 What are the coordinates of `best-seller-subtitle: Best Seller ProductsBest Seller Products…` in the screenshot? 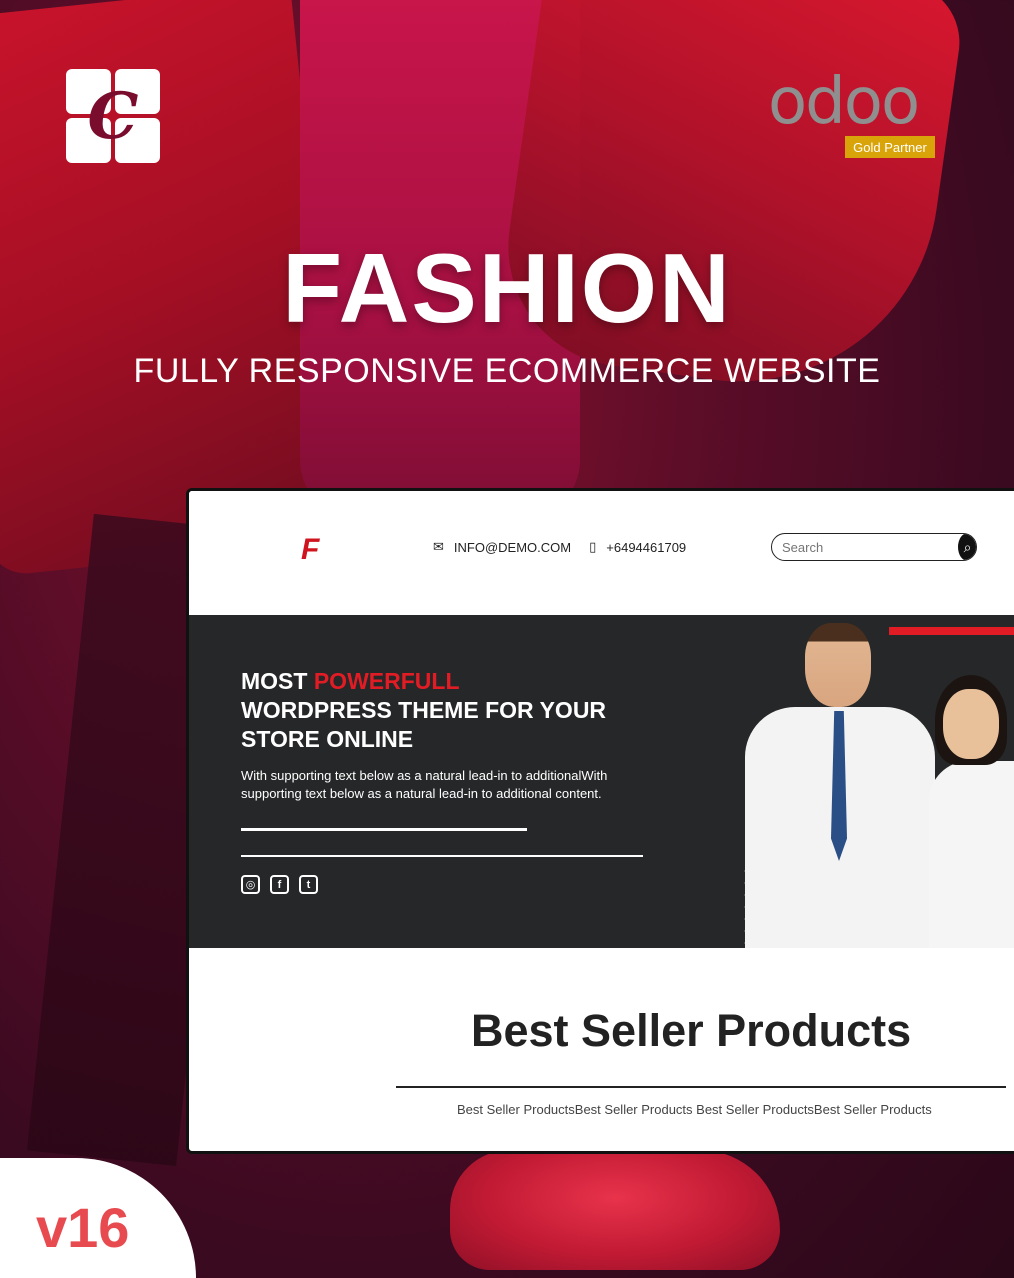 It's located at (694, 1109).